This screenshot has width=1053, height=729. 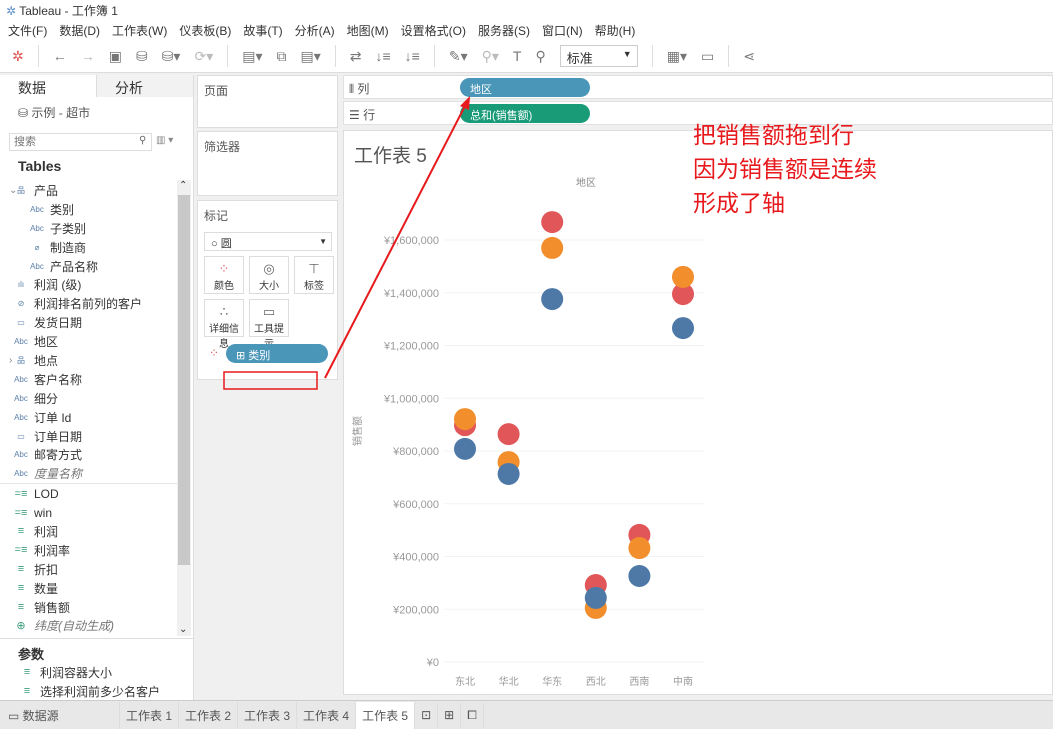 What do you see at coordinates (465, 681) in the screenshot?
I see `x-tick-label: 东北` at bounding box center [465, 681].